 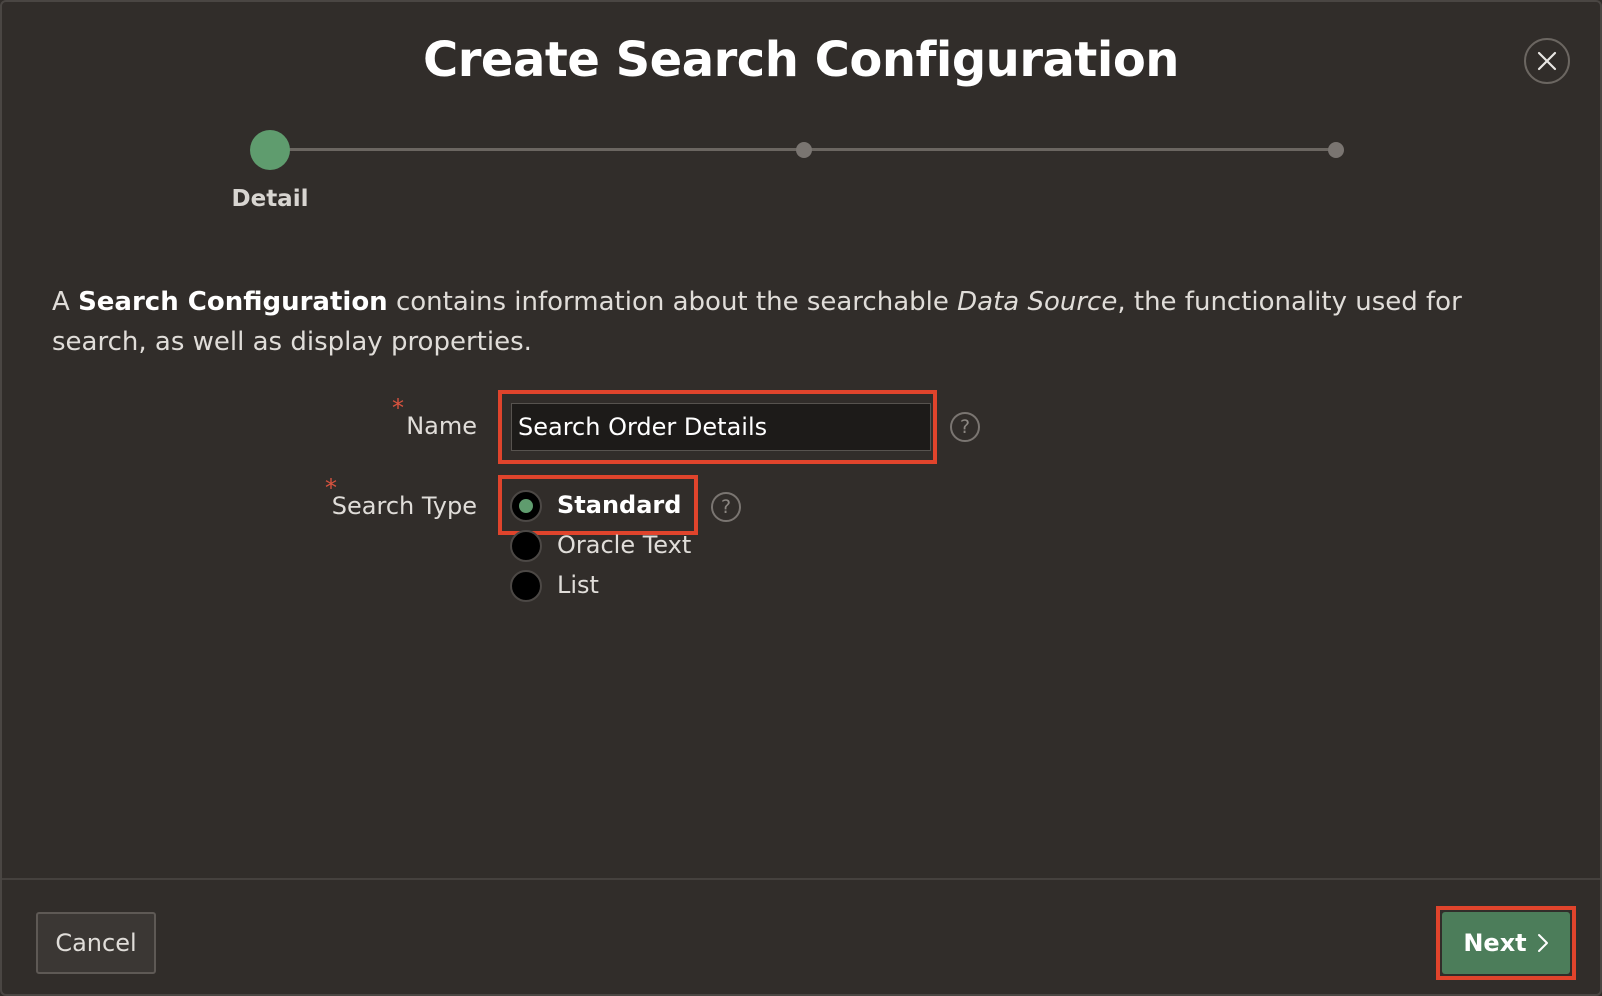 I want to click on cancel-button: Cancel, so click(x=96, y=943).